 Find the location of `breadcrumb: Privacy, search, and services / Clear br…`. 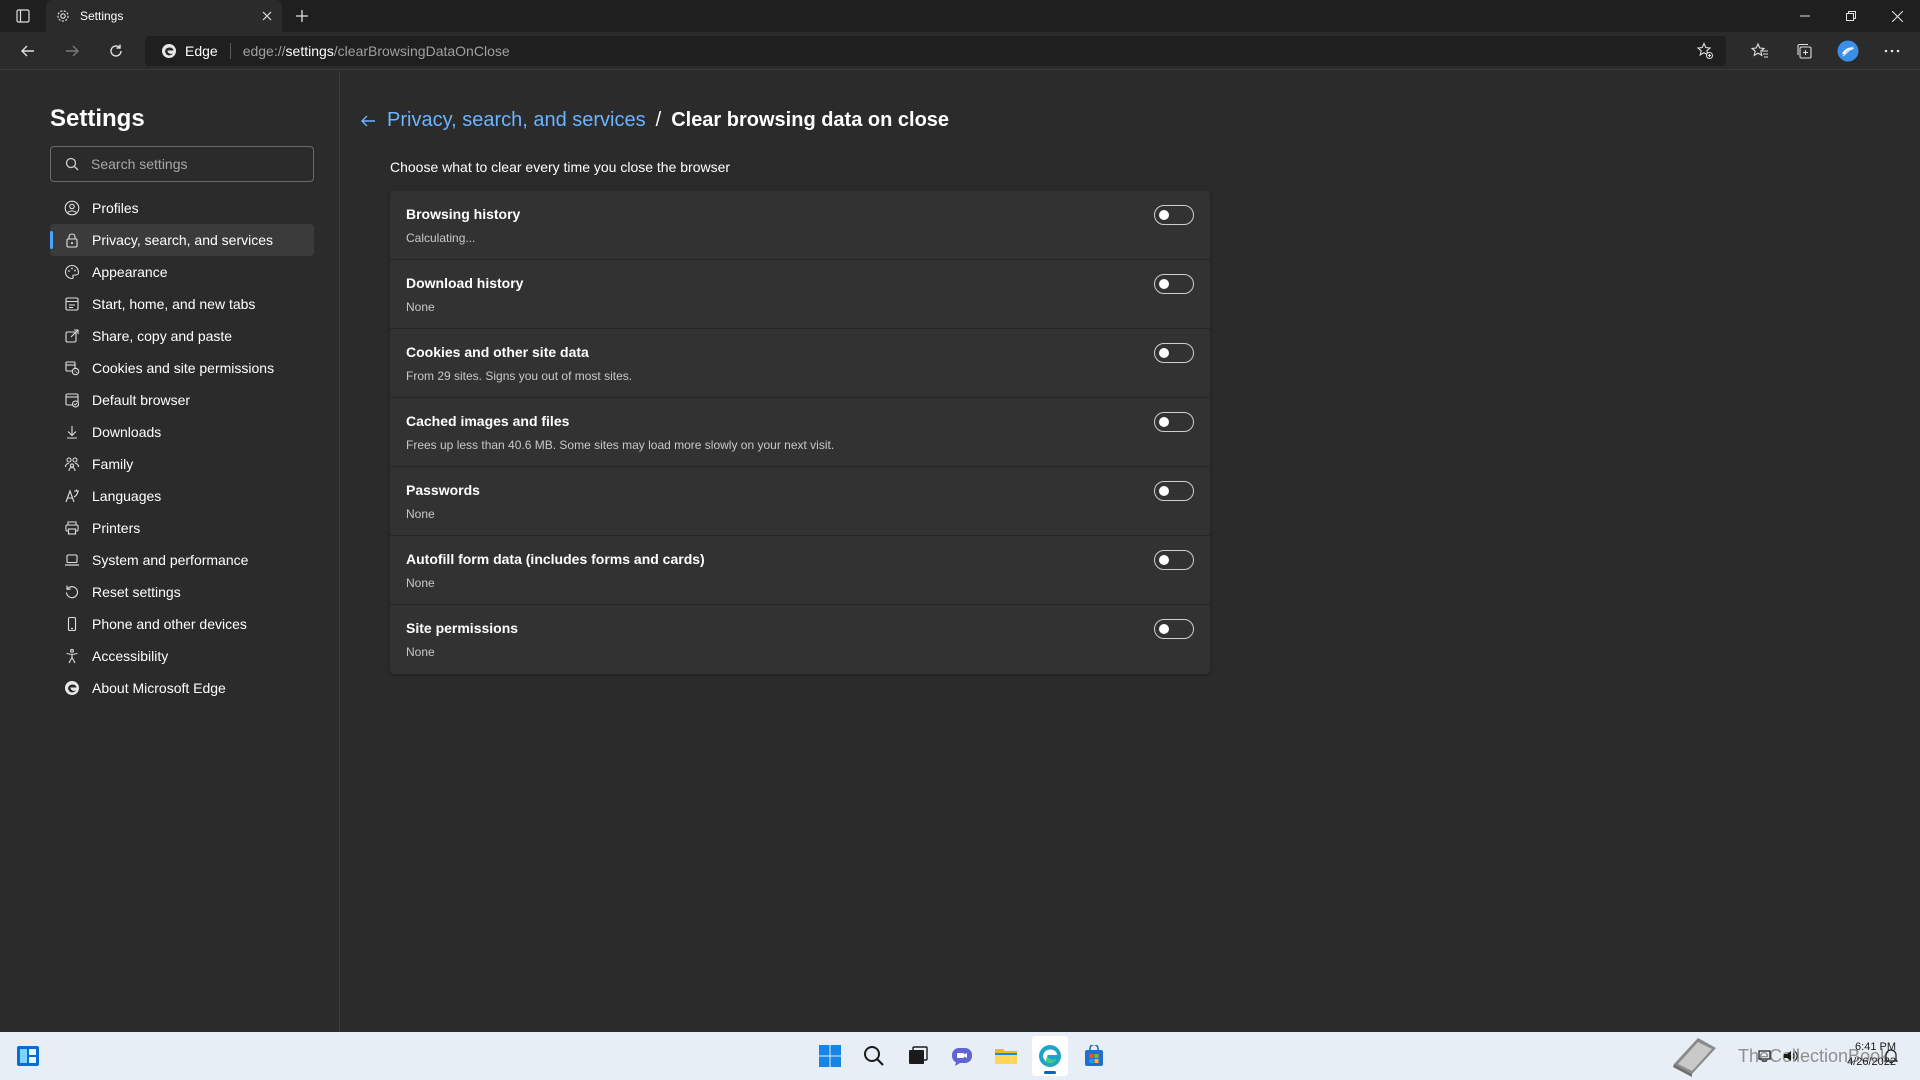

breadcrumb: Privacy, search, and services / Clear br… is located at coordinates (654, 120).